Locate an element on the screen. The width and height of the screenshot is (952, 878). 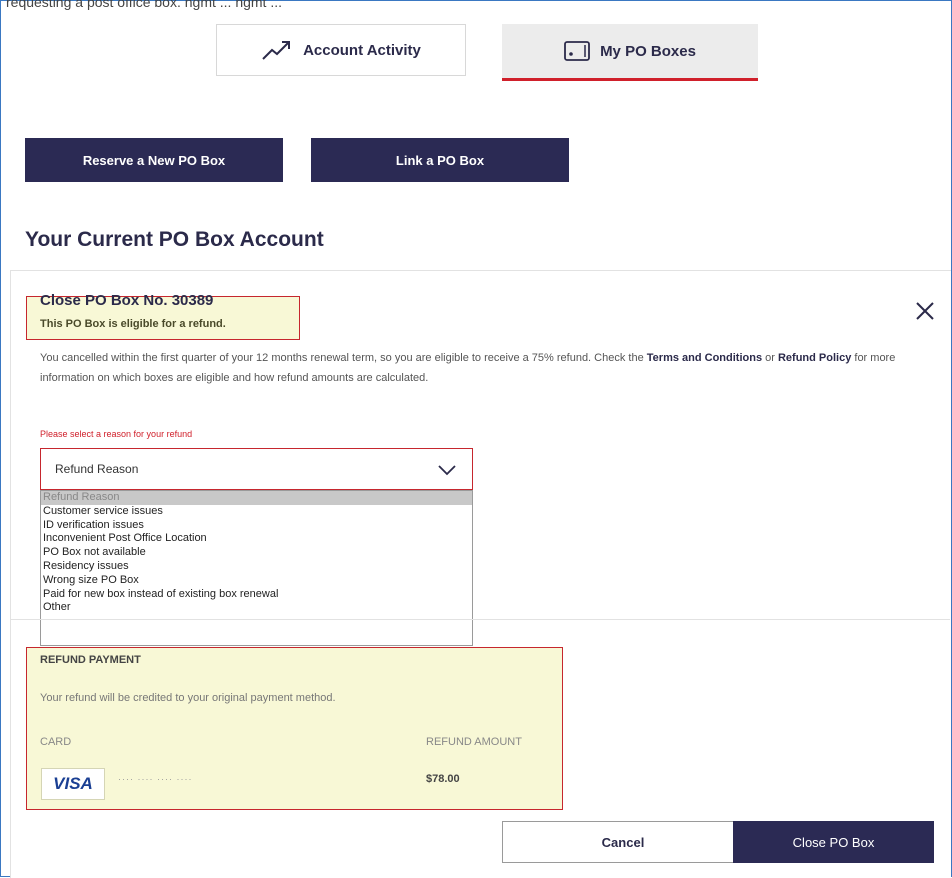
card-column-label: CARD is located at coordinates (56, 742).